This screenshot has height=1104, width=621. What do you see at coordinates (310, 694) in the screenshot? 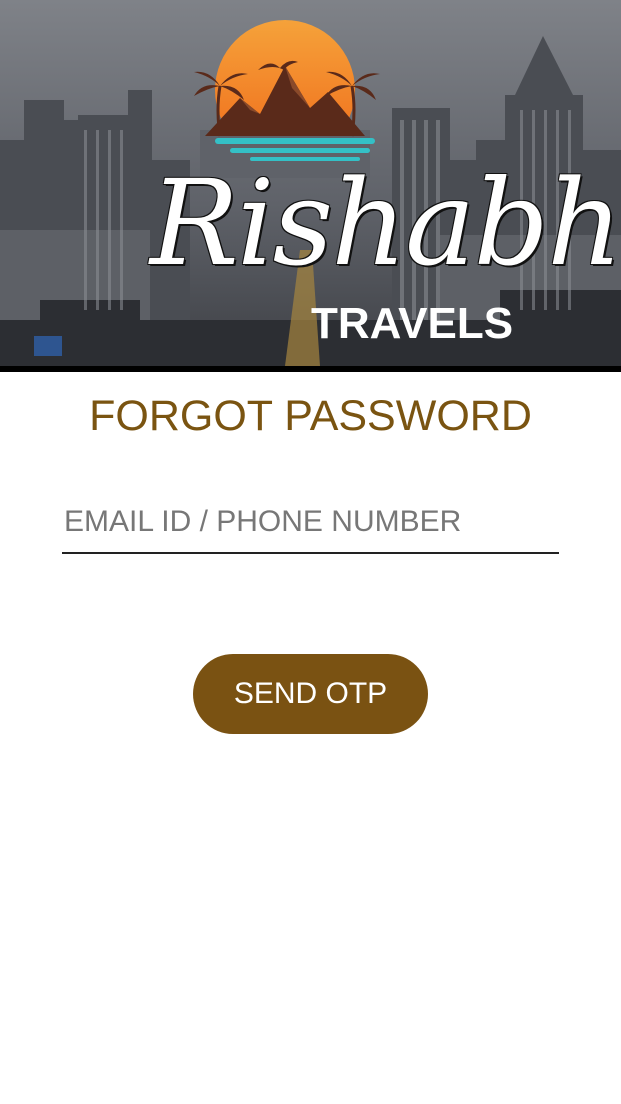
I see `send-otp-button: SEND OTP` at bounding box center [310, 694].